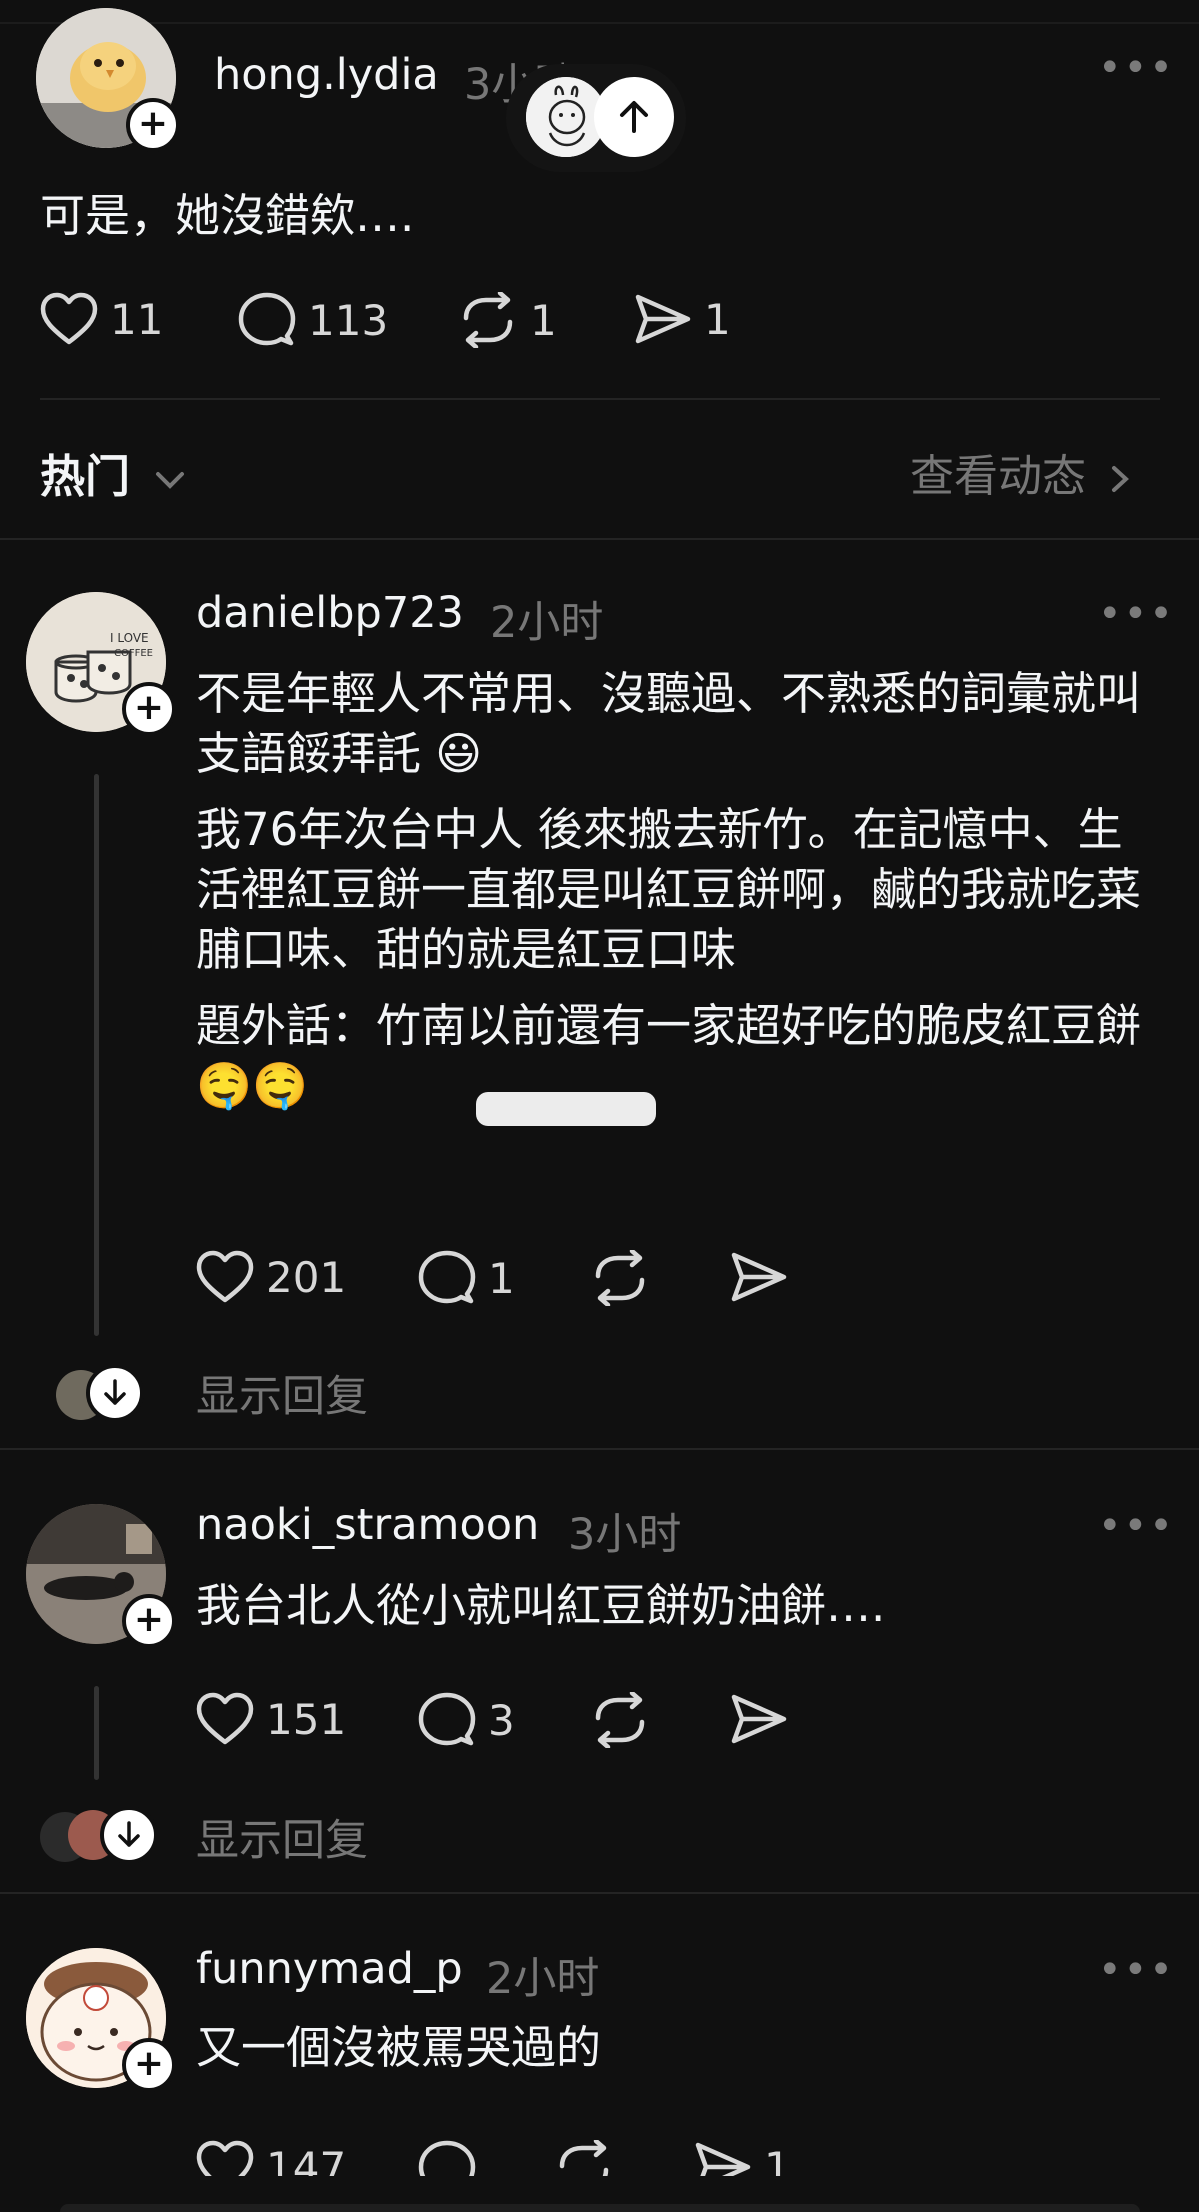 This screenshot has height=2212, width=1199. I want to click on like-count: 11, so click(137, 319).